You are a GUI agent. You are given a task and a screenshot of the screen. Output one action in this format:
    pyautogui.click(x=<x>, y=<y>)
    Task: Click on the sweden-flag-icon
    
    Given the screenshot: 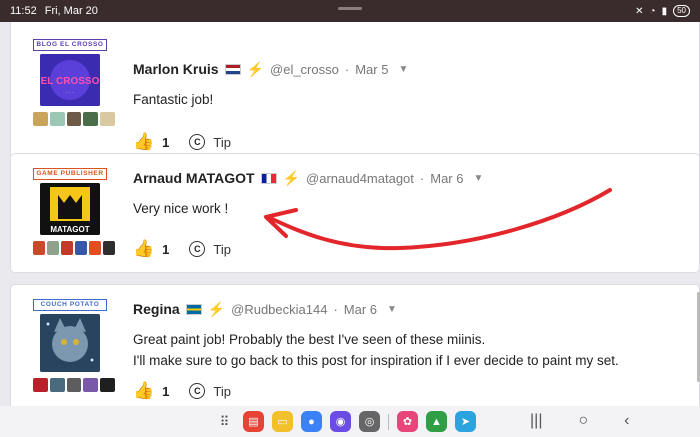 What is the action you would take?
    pyautogui.click(x=193, y=309)
    